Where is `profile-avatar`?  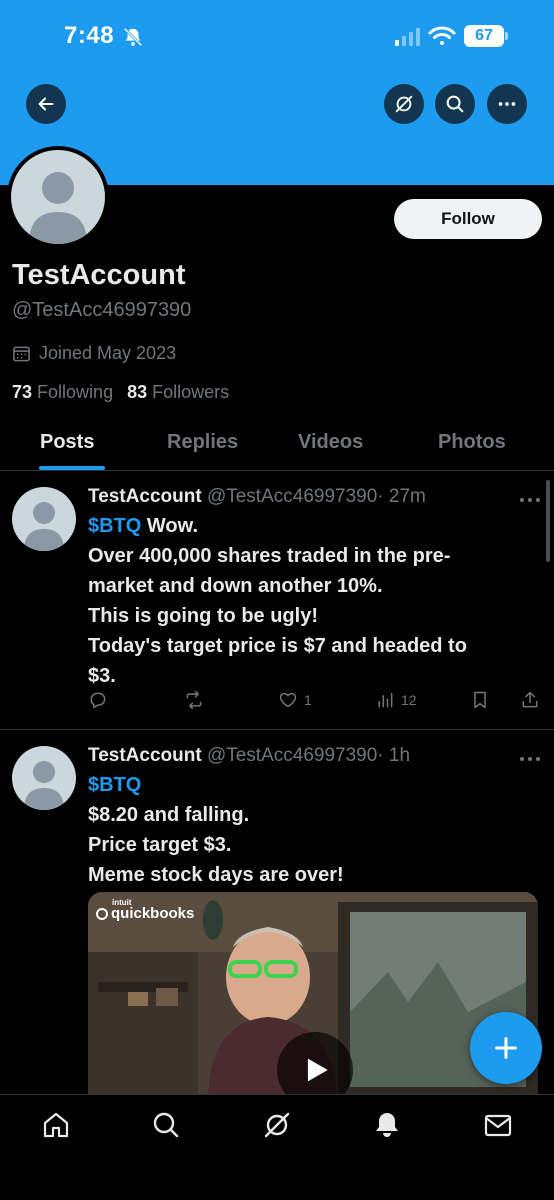 profile-avatar is located at coordinates (58, 197).